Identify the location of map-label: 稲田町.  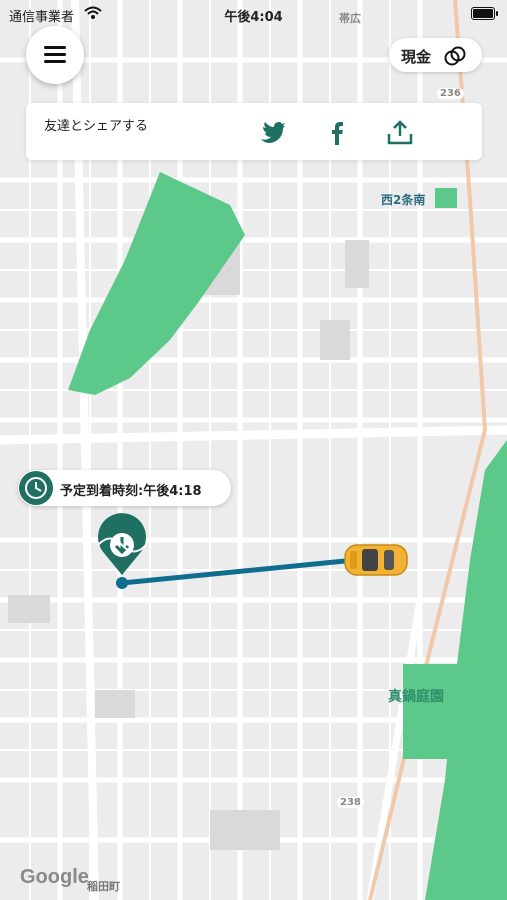
(103, 886).